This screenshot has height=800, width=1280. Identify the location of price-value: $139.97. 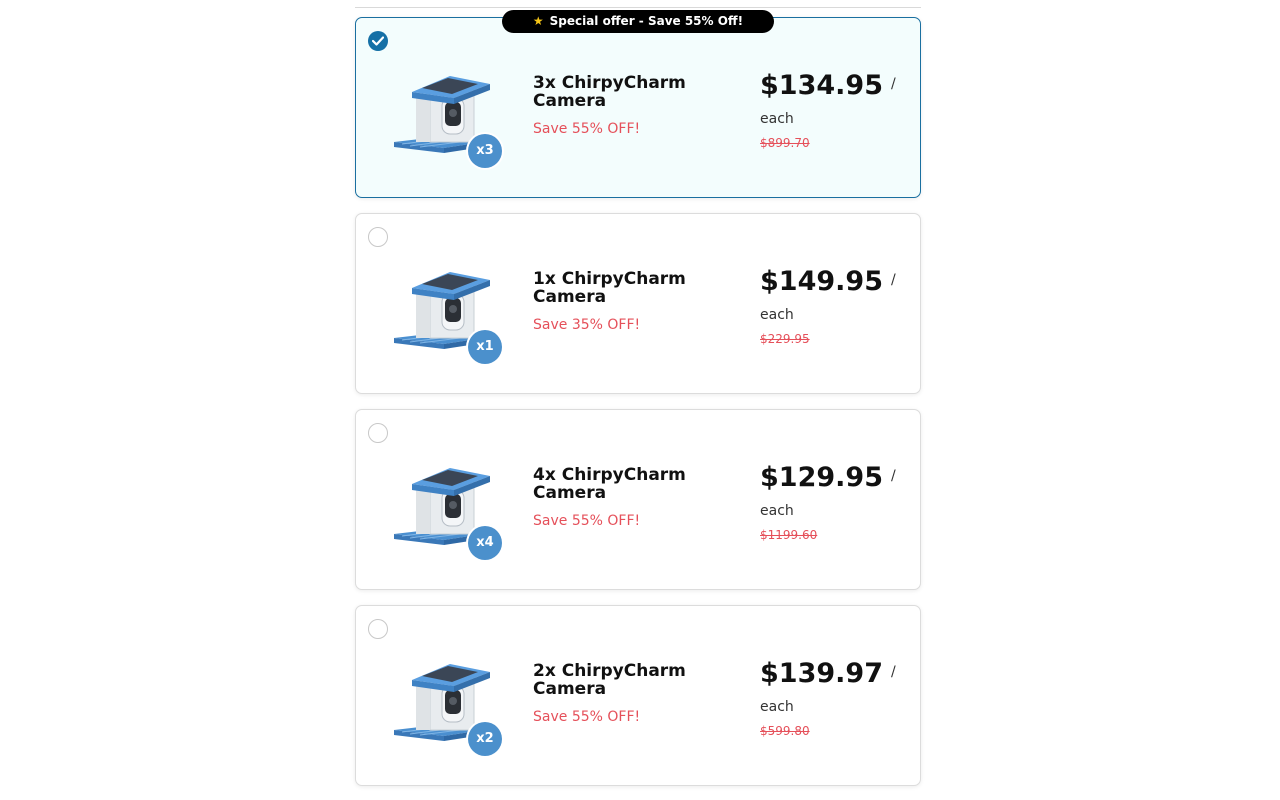
(821, 673).